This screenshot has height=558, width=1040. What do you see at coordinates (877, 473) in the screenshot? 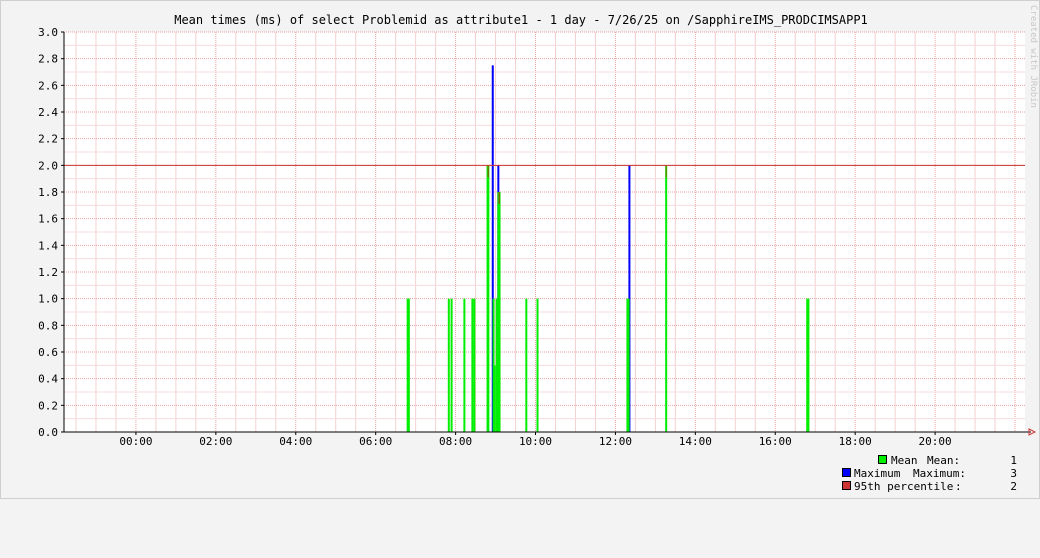
I see `legend-name-maximum: Maximum` at bounding box center [877, 473].